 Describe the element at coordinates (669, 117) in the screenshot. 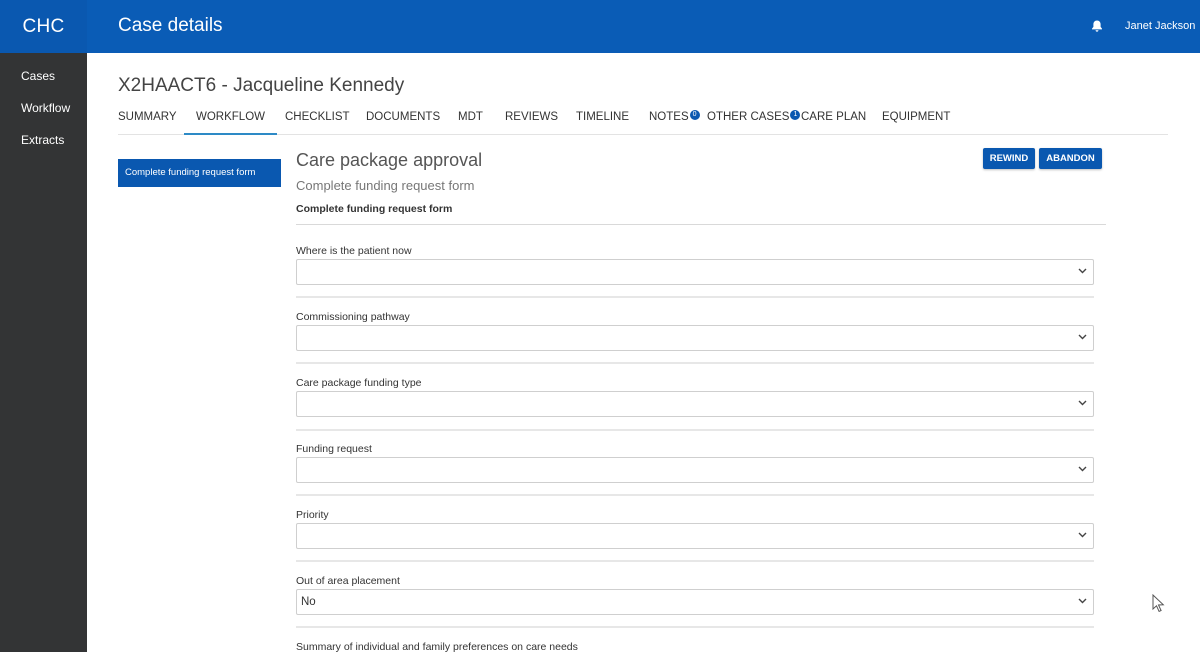

I see `tab-label: NOTES` at that location.